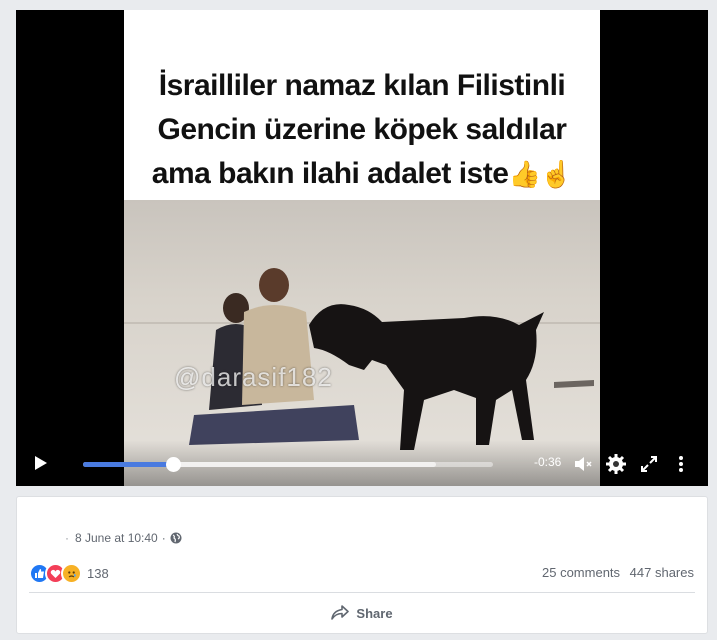  I want to click on caption-line-2: Gencin üzerine köpek saldılar, so click(362, 129).